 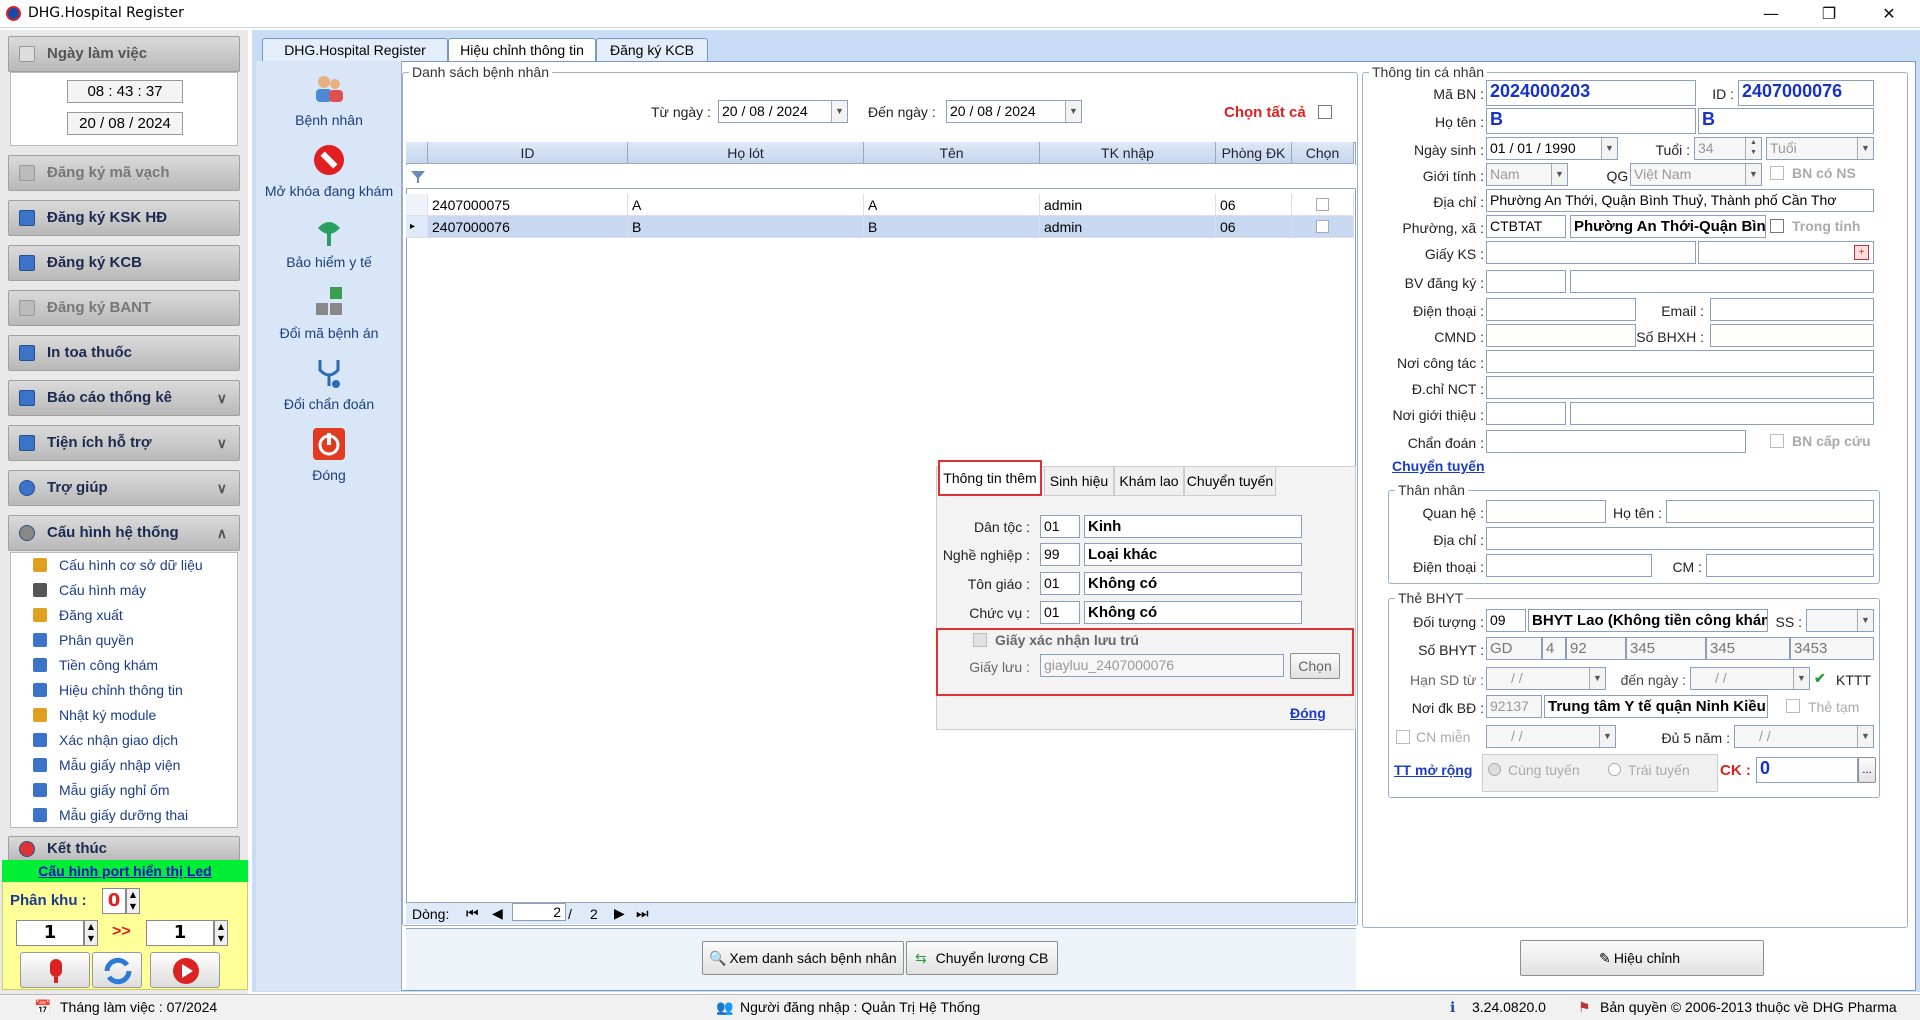 I want to click on phuong-field: Phường An Thới-Quận Bình, so click(x=1668, y=226).